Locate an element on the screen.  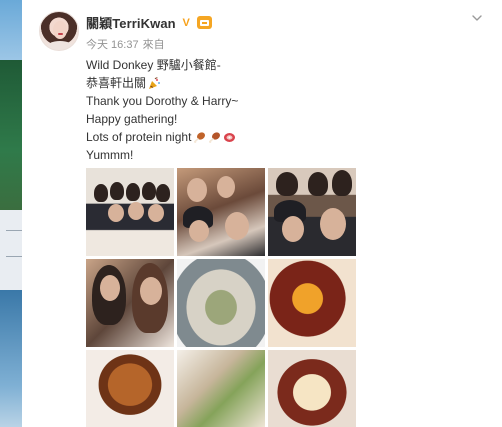
post-time: 今天 16:37 is located at coordinates (112, 44).